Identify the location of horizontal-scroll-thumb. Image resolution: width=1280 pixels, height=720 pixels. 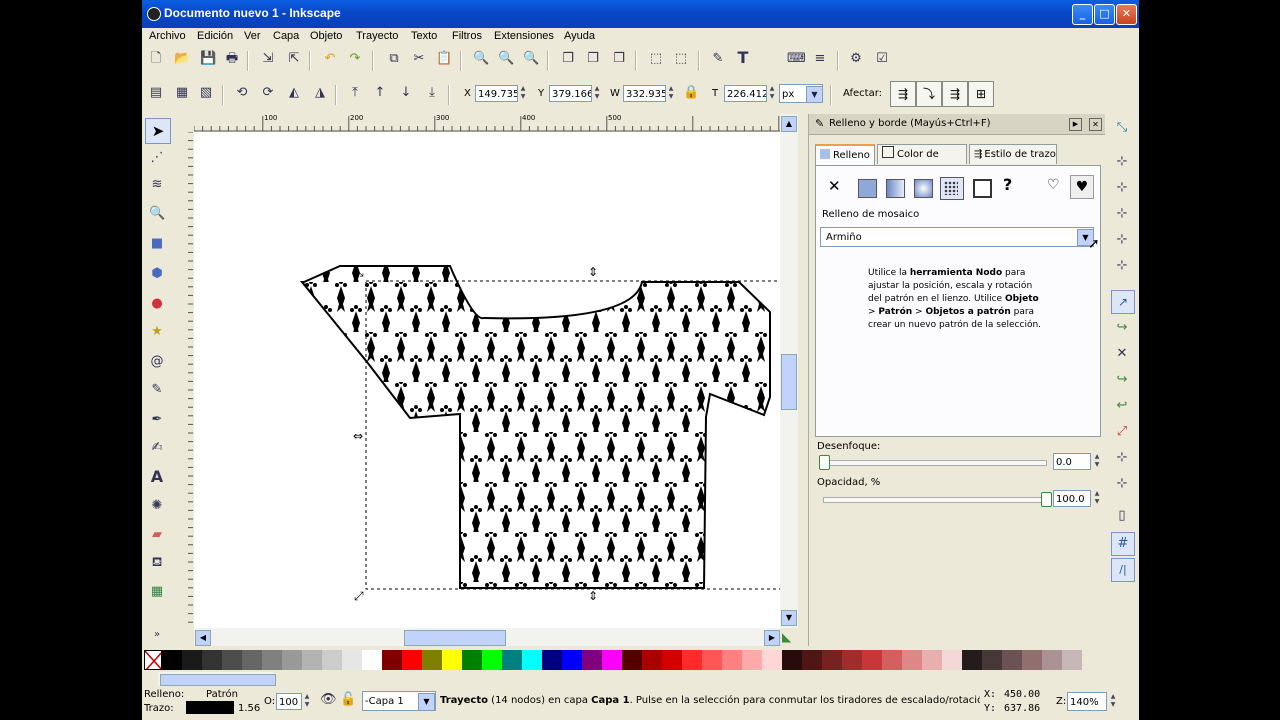
(455, 638).